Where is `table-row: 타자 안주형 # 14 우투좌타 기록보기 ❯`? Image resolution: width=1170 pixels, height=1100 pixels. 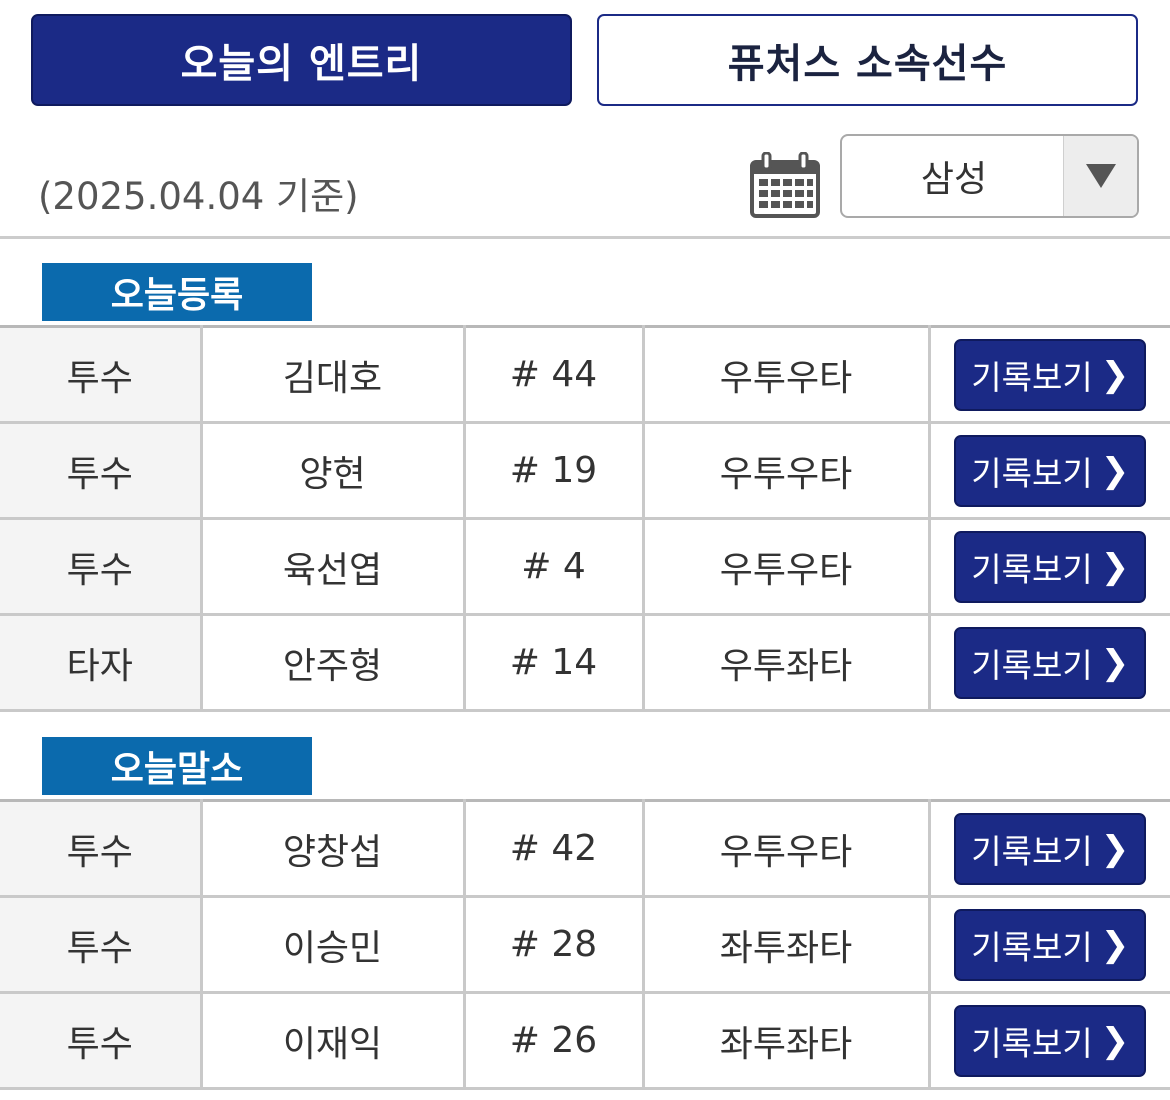
table-row: 타자 안주형 # 14 우투좌타 기록보기 ❯ is located at coordinates (585, 663).